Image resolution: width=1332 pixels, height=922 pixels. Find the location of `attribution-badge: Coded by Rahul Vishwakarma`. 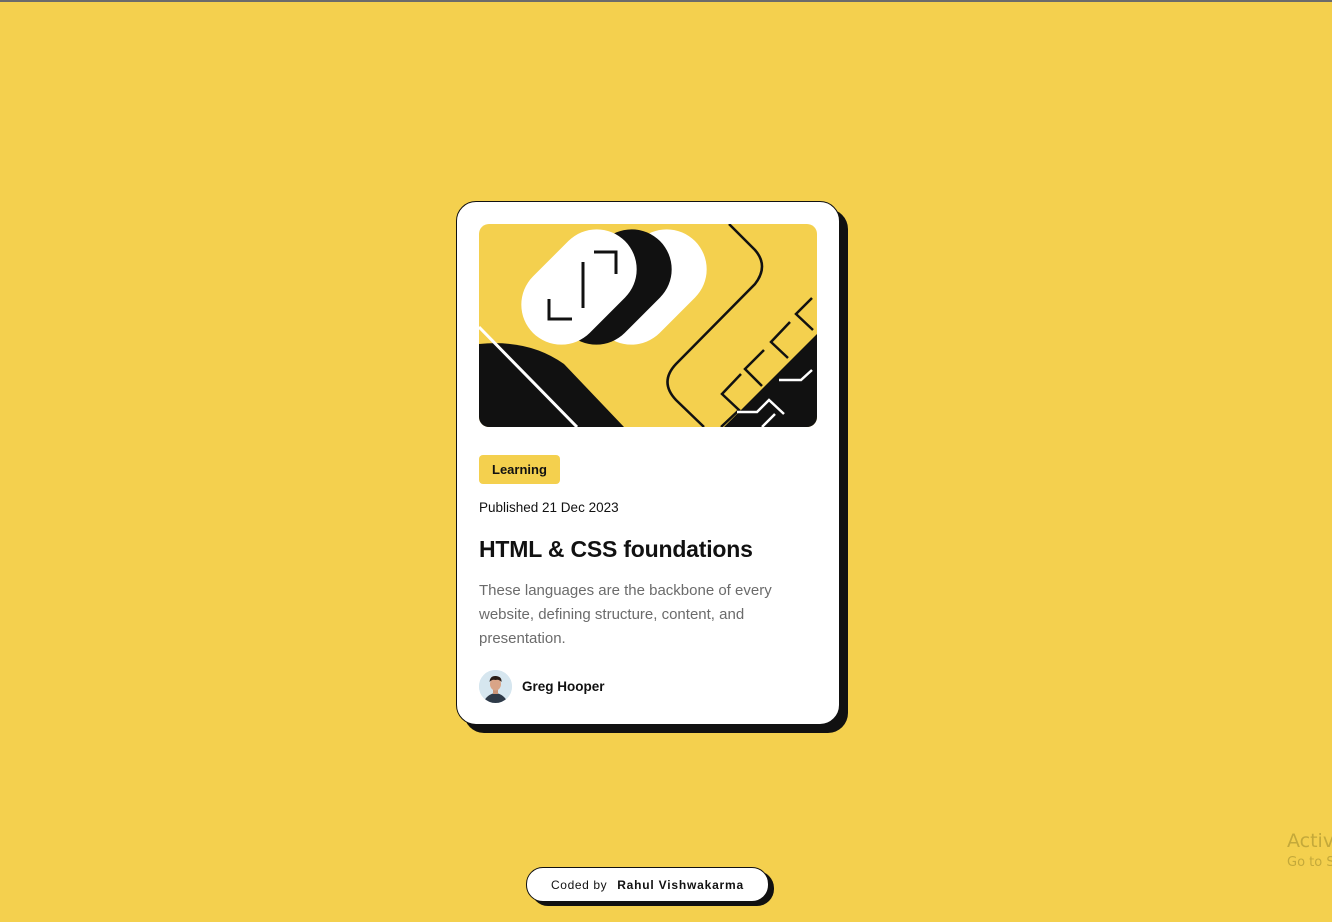

attribution-badge: Coded by Rahul Vishwakarma is located at coordinates (647, 884).